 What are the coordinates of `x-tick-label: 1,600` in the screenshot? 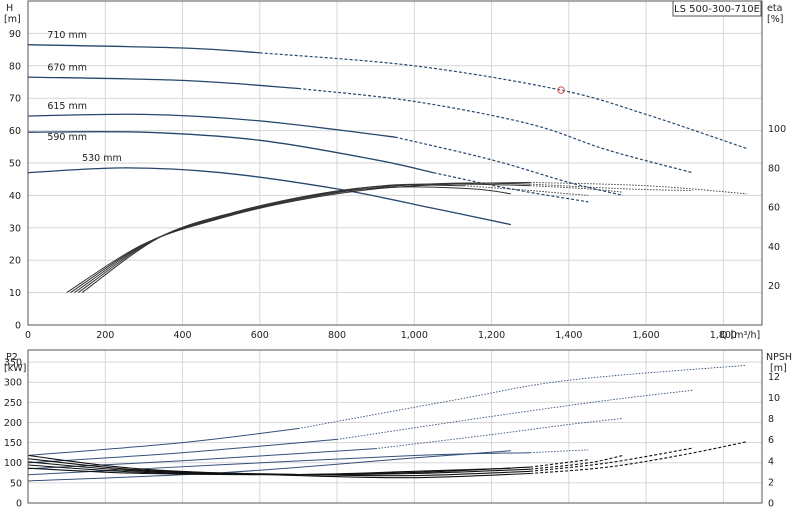 It's located at (646, 335).